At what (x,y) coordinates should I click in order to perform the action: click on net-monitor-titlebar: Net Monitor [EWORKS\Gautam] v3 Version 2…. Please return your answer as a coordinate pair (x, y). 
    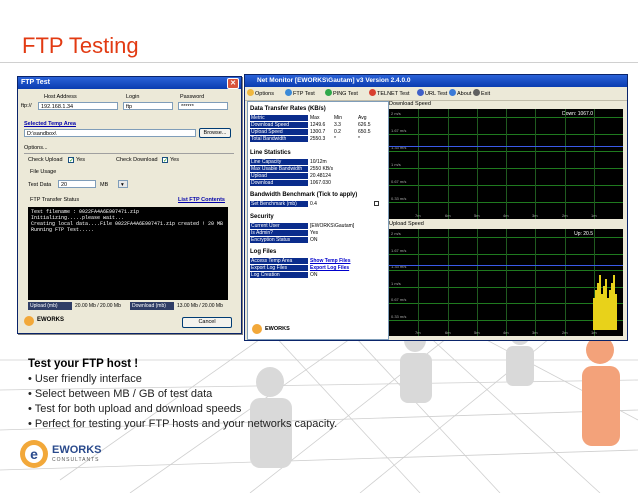
    Looking at the image, I should click on (436, 81).